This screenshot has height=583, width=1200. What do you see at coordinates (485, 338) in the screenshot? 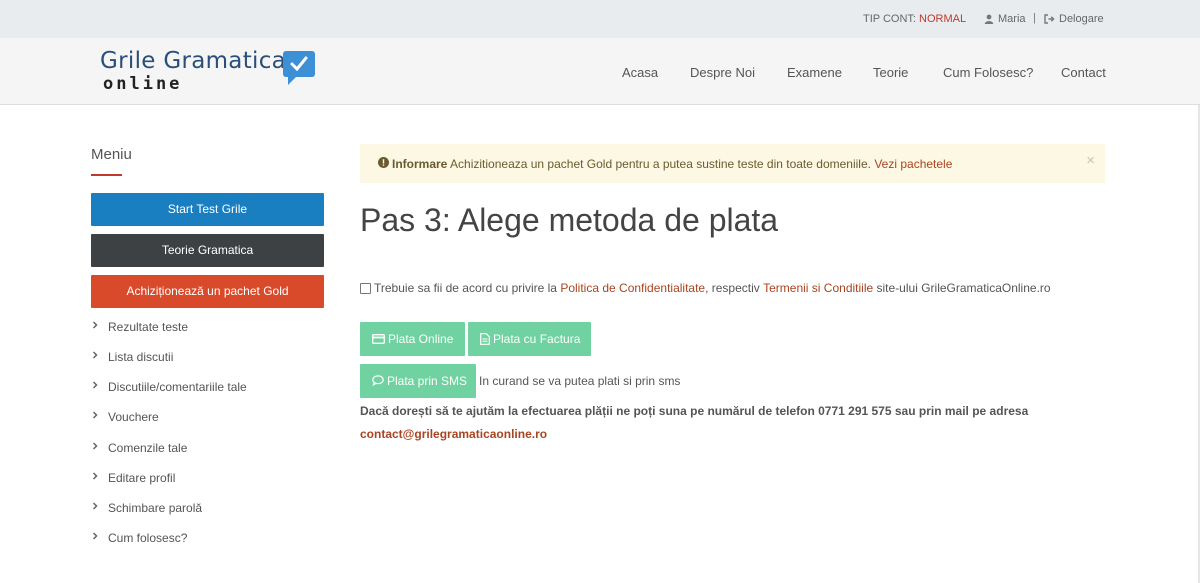
I see `document-icon` at bounding box center [485, 338].